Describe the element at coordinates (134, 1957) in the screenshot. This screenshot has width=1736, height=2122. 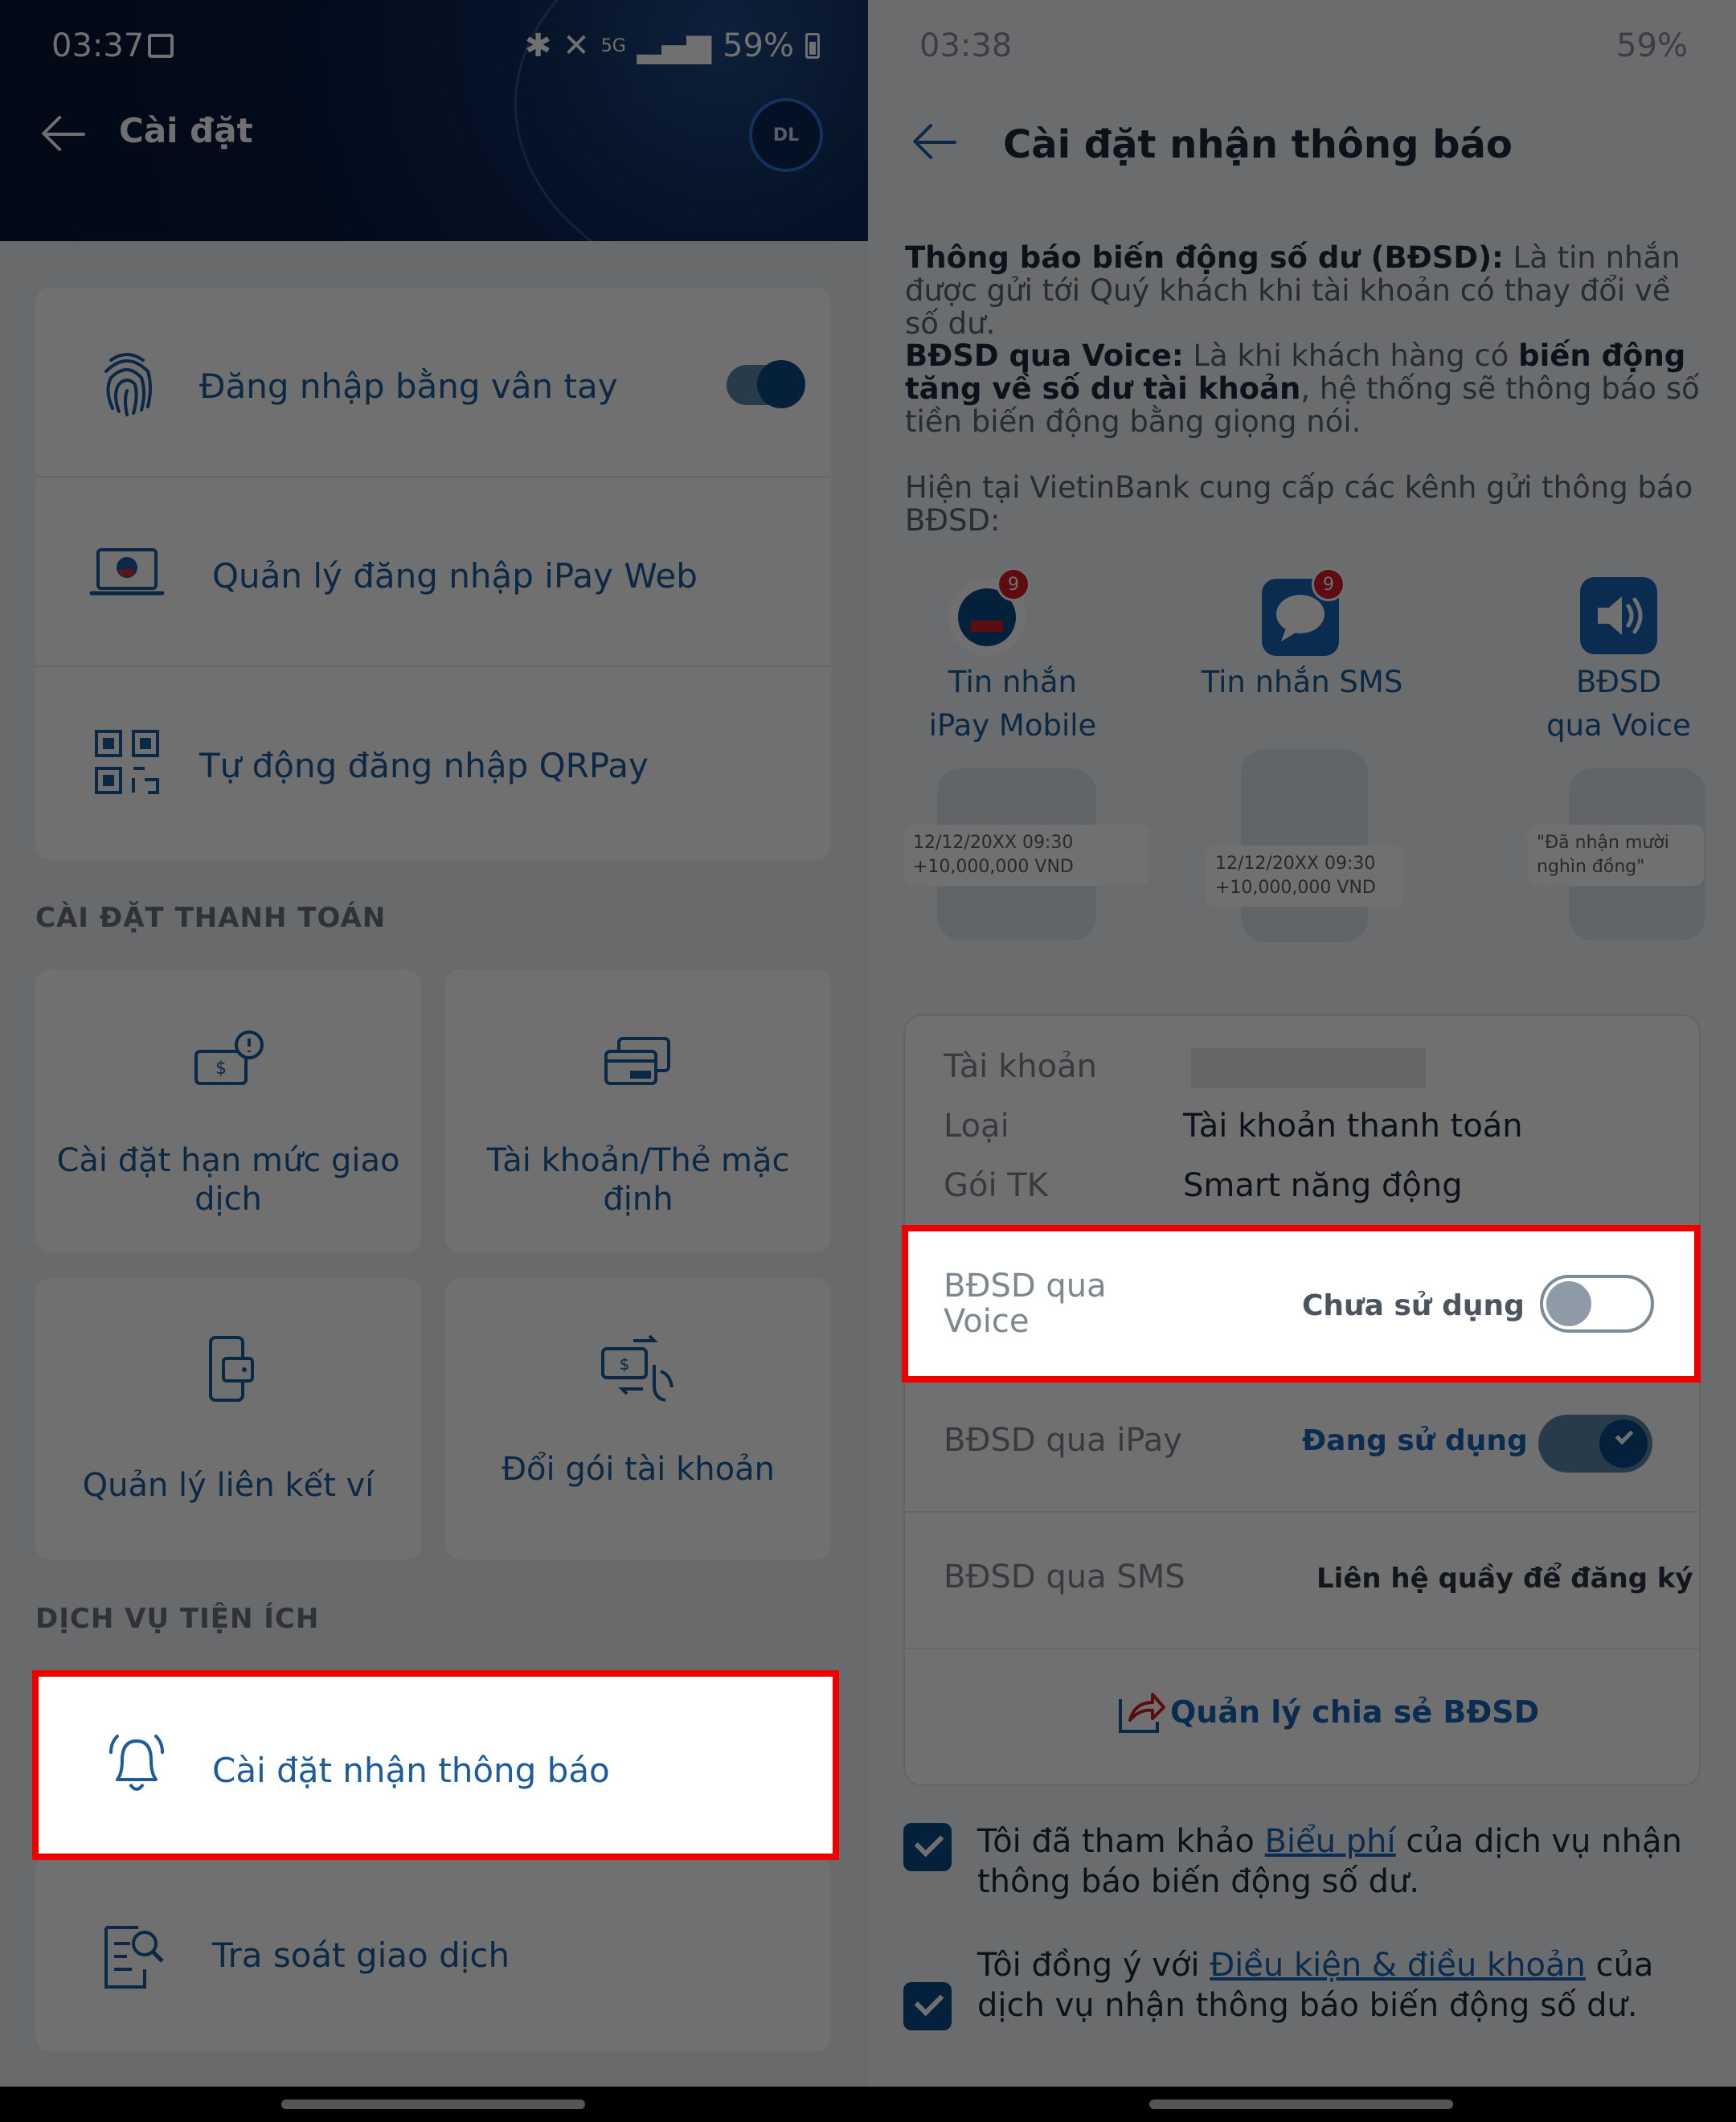
I see `search-doc-icon` at that location.